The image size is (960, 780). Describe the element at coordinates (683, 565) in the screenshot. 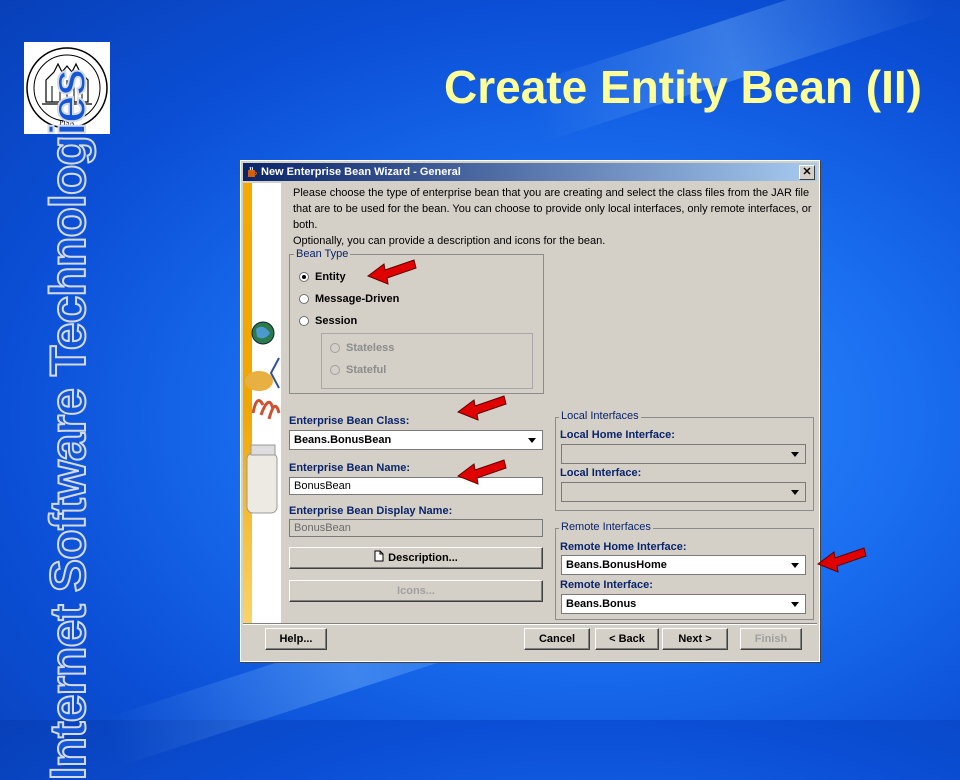

I see `remote-home-combo: Beans.BonusHome` at that location.